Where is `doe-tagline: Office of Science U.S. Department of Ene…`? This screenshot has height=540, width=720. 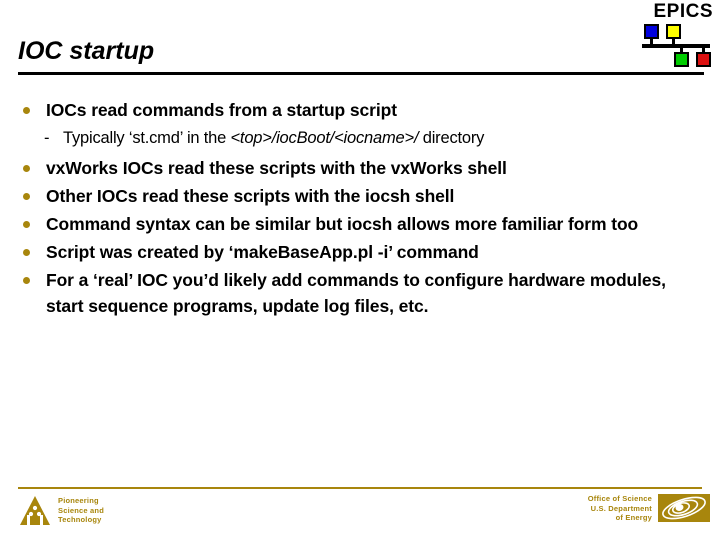
doe-tagline: Office of Science U.S. Department of Ene… is located at coordinates (620, 508).